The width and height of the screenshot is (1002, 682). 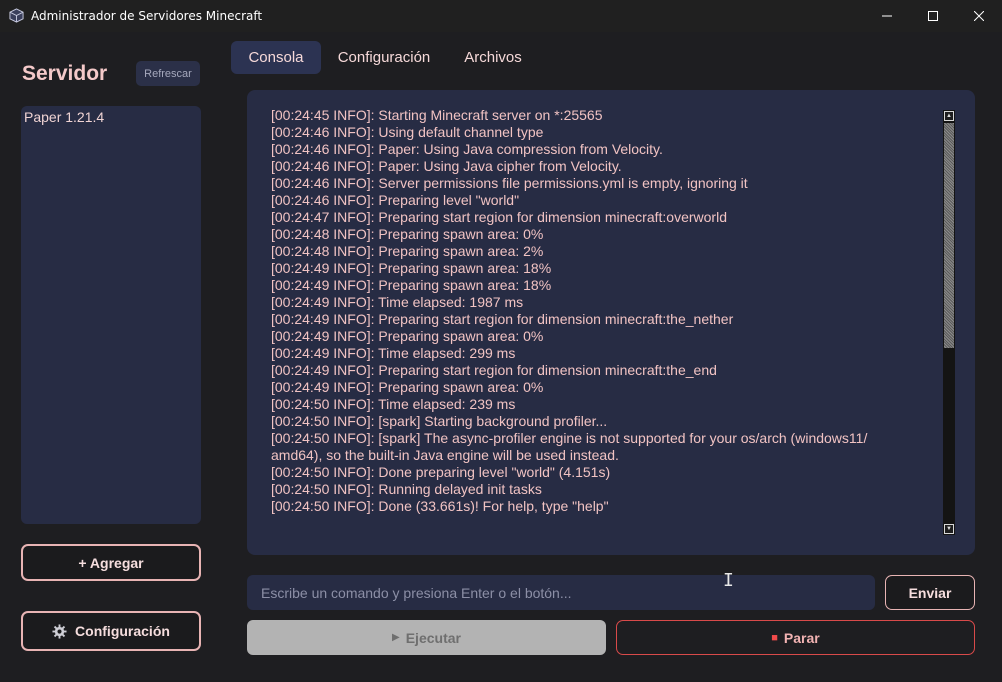 What do you see at coordinates (493, 57) in the screenshot?
I see `tab-files: Archivos` at bounding box center [493, 57].